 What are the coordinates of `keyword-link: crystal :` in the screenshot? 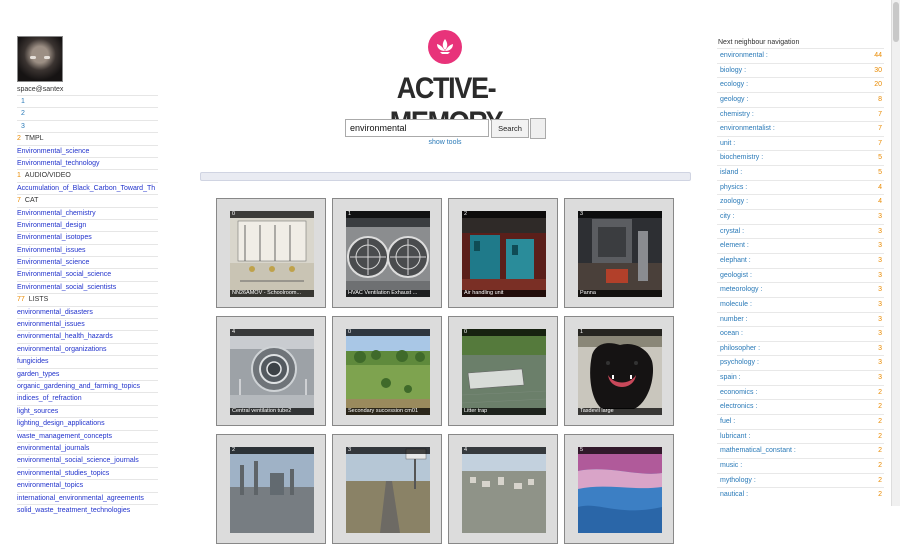 It's located at (732, 232).